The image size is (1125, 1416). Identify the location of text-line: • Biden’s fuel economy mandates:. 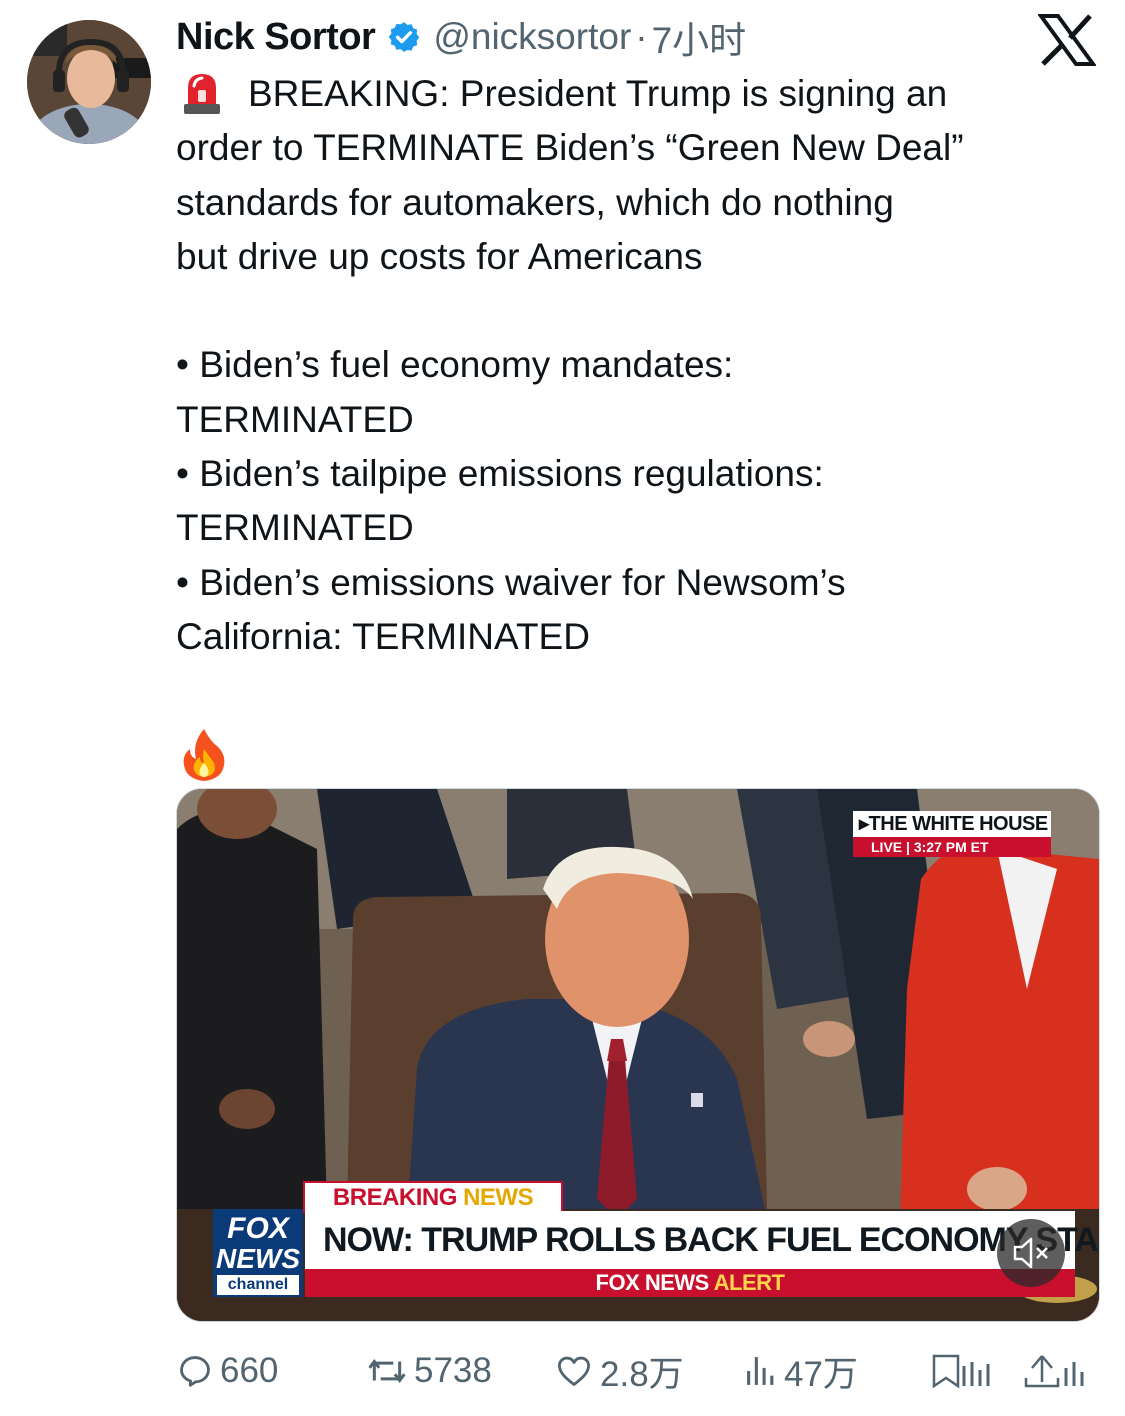
(455, 365).